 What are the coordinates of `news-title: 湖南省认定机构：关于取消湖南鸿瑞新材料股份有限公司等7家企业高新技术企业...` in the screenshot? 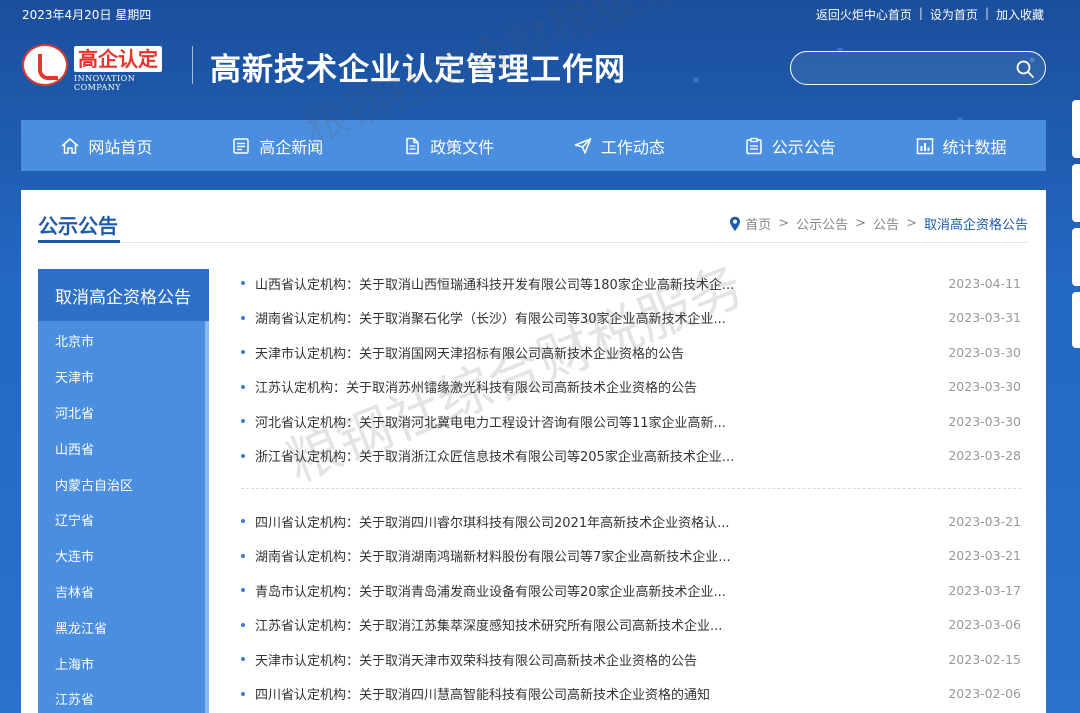 It's located at (515, 555).